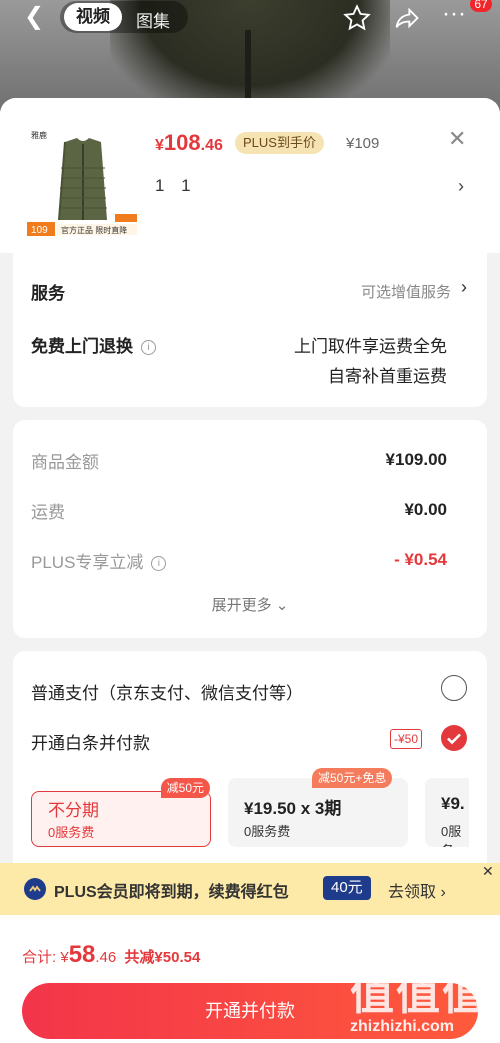 This screenshot has width=500, height=1043. Describe the element at coordinates (279, 143) in the screenshot. I see `plus-price-tag: PLUS到手价` at that location.